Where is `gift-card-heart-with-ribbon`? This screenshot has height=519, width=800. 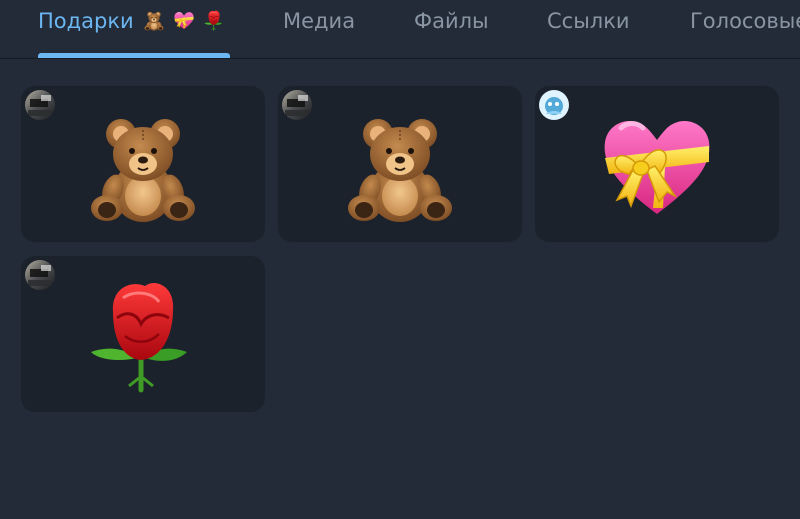 gift-card-heart-with-ribbon is located at coordinates (657, 164).